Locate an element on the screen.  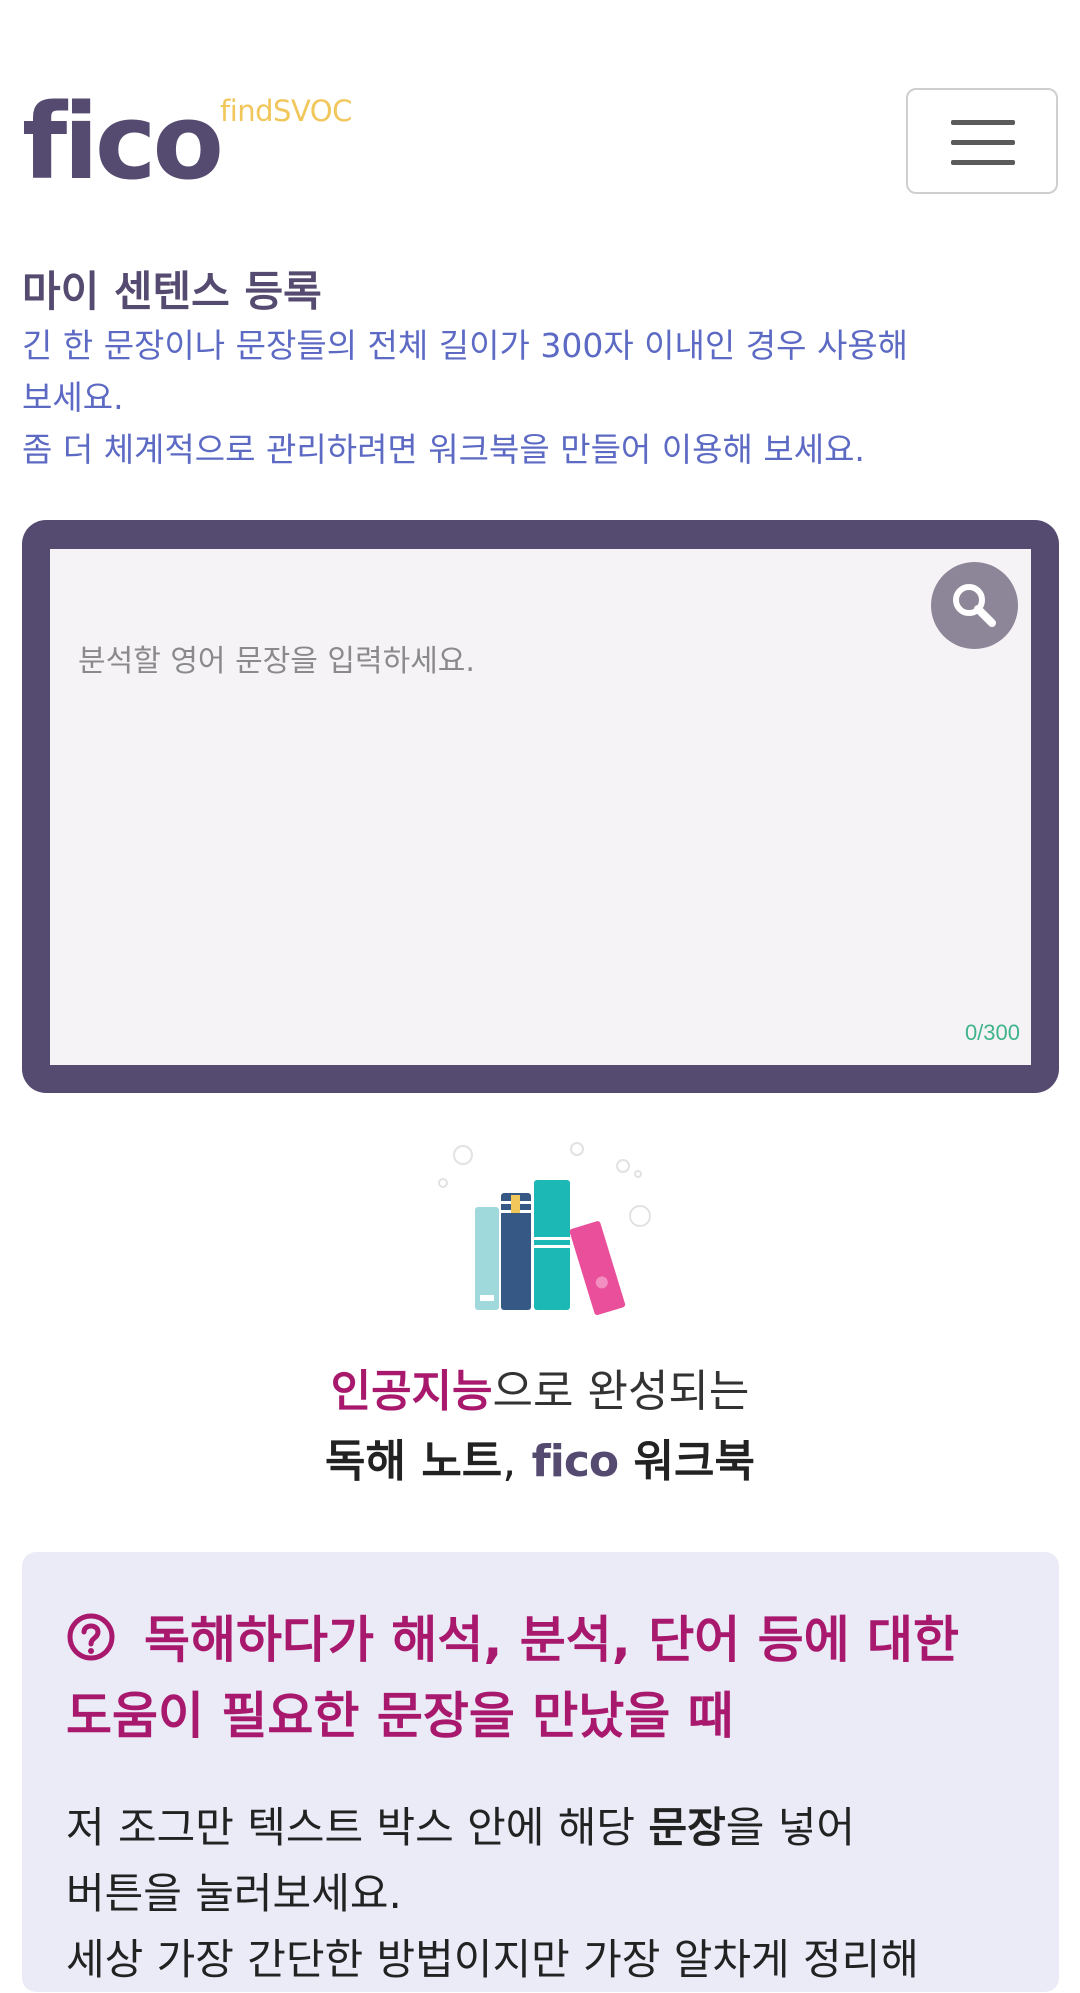
promo-heading-line-1: 인공지능으로 완성되는 is located at coordinates (540, 1387).